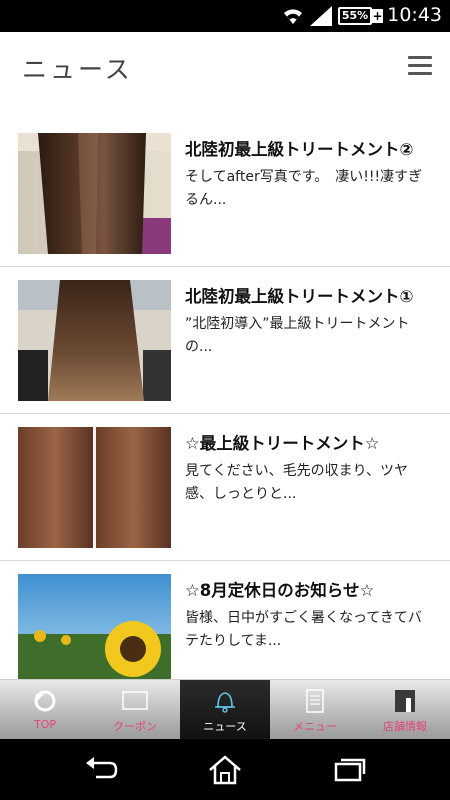  Describe the element at coordinates (45, 701) in the screenshot. I see `top-icon` at that location.